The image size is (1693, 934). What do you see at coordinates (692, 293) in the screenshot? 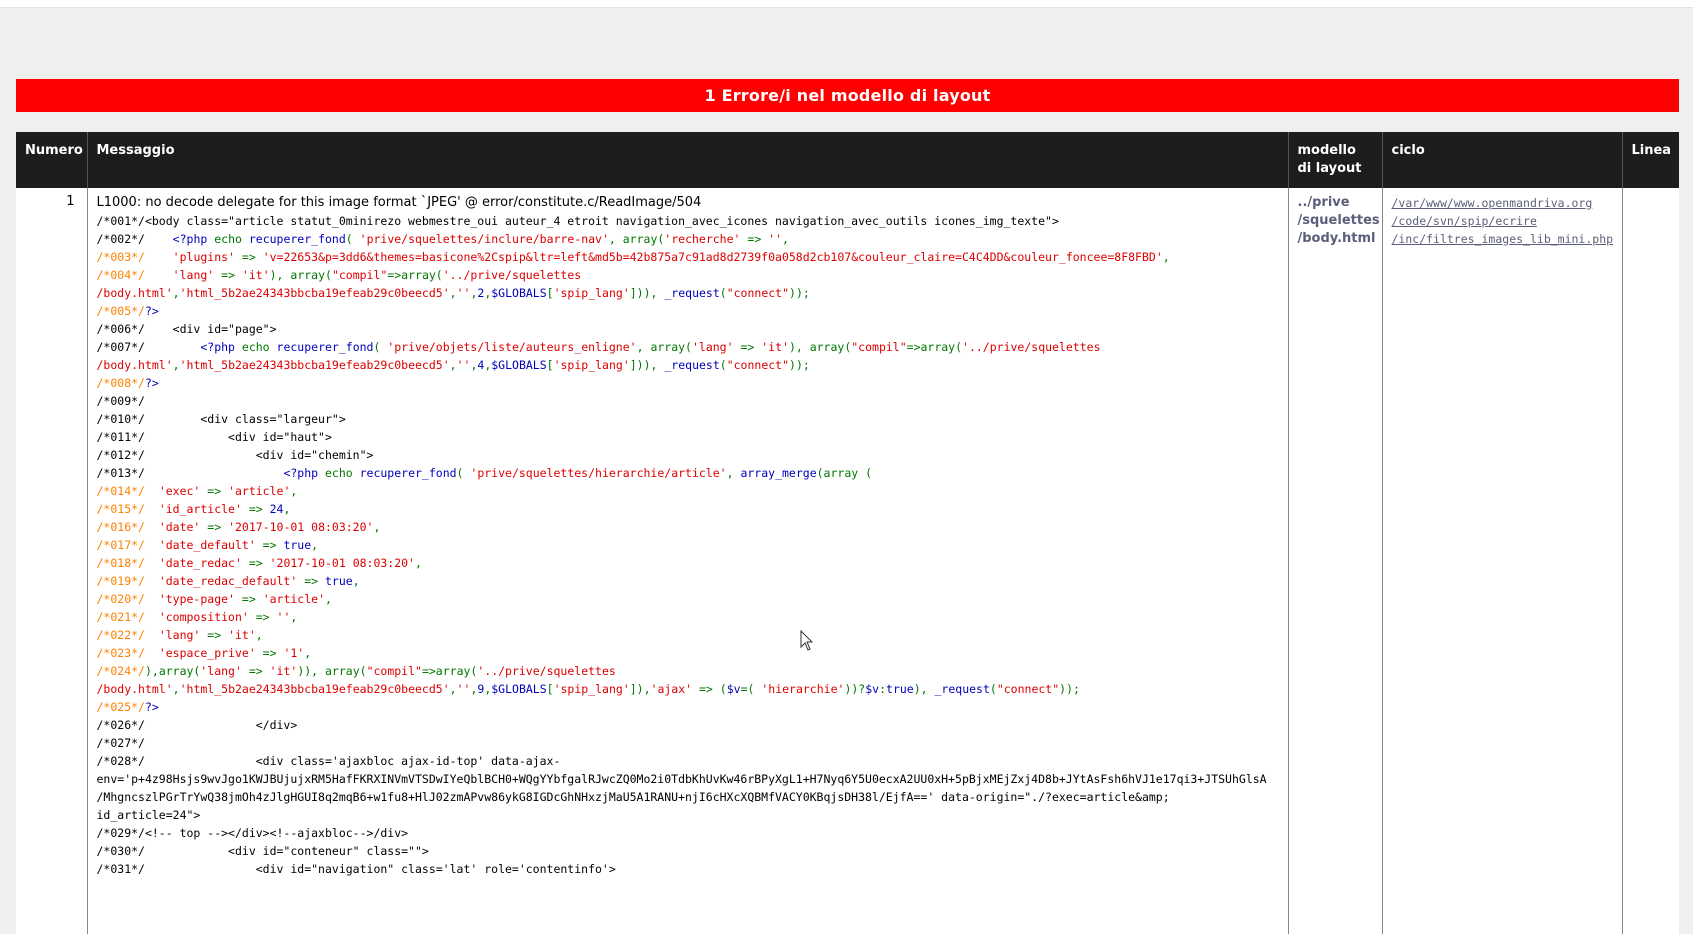
I see `code-token: _request` at bounding box center [692, 293].